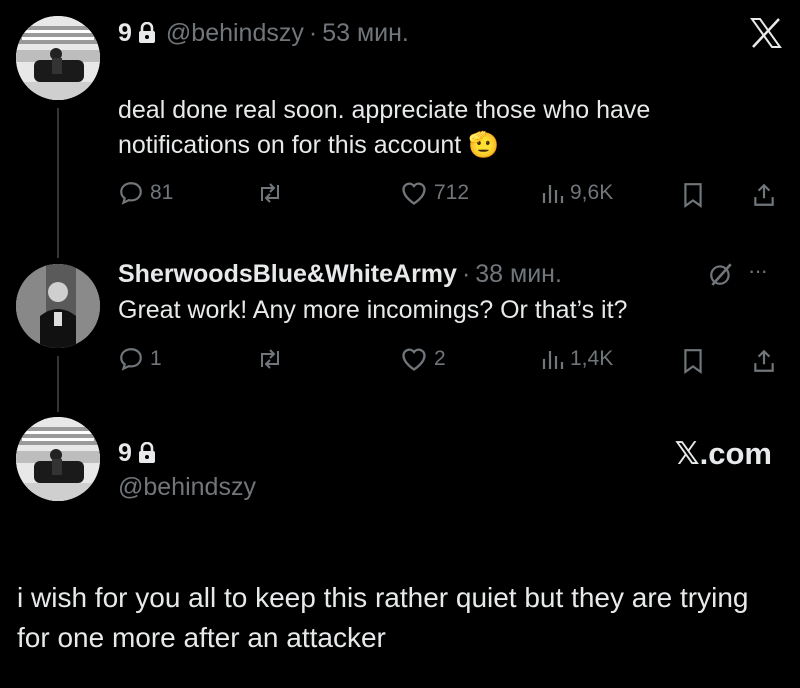 Image resolution: width=800 pixels, height=688 pixels. I want to click on site-label: 𝕏.com, so click(723, 453).